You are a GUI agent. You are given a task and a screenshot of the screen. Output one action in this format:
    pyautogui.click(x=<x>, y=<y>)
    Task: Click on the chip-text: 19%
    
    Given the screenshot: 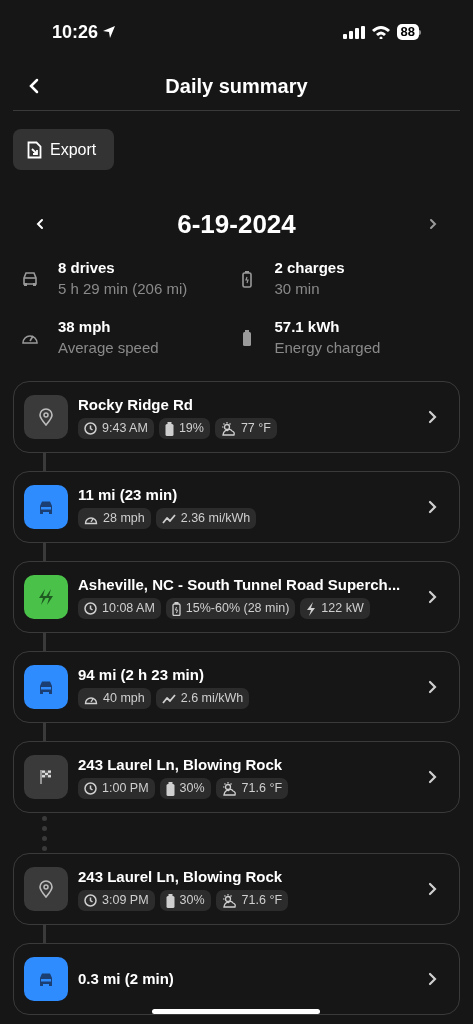 What is the action you would take?
    pyautogui.click(x=191, y=429)
    